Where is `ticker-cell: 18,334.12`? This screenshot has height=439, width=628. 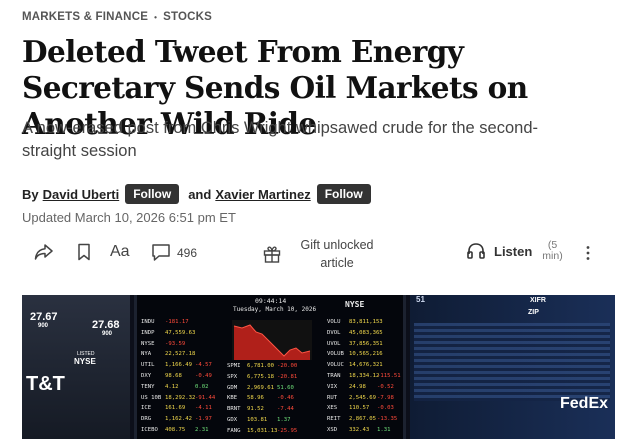 ticker-cell: 18,334.12 is located at coordinates (364, 376).